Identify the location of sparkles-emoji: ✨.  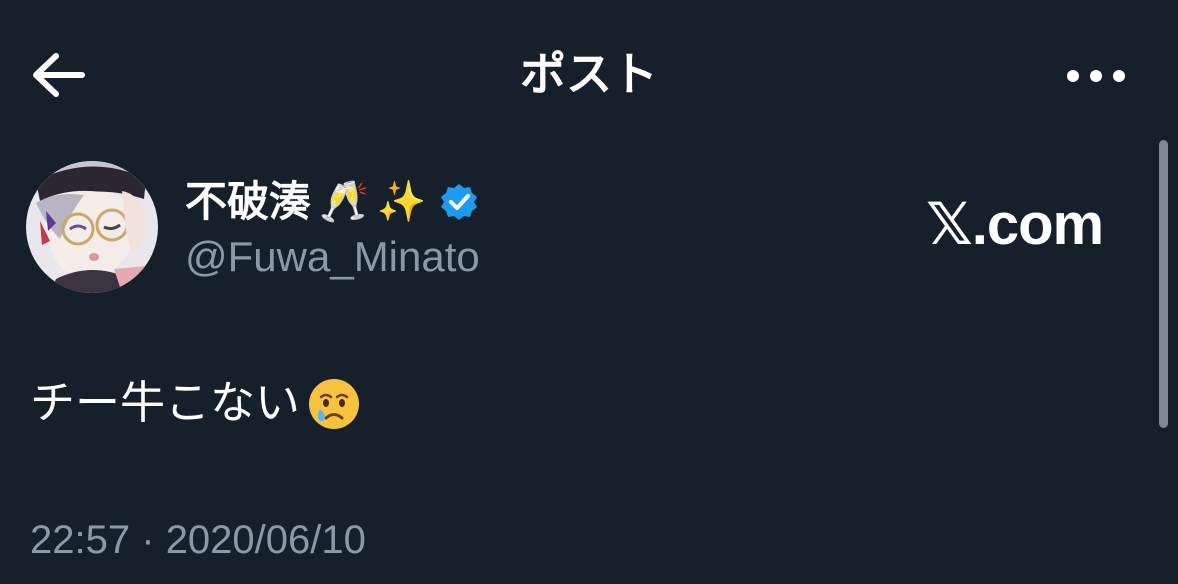
(401, 202).